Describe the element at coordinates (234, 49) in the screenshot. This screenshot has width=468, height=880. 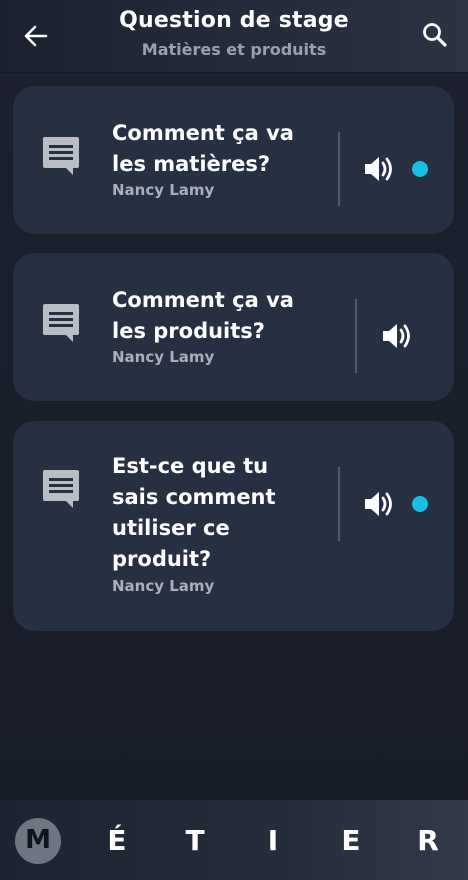
I see `page-subtitle: Matières et produits` at that location.